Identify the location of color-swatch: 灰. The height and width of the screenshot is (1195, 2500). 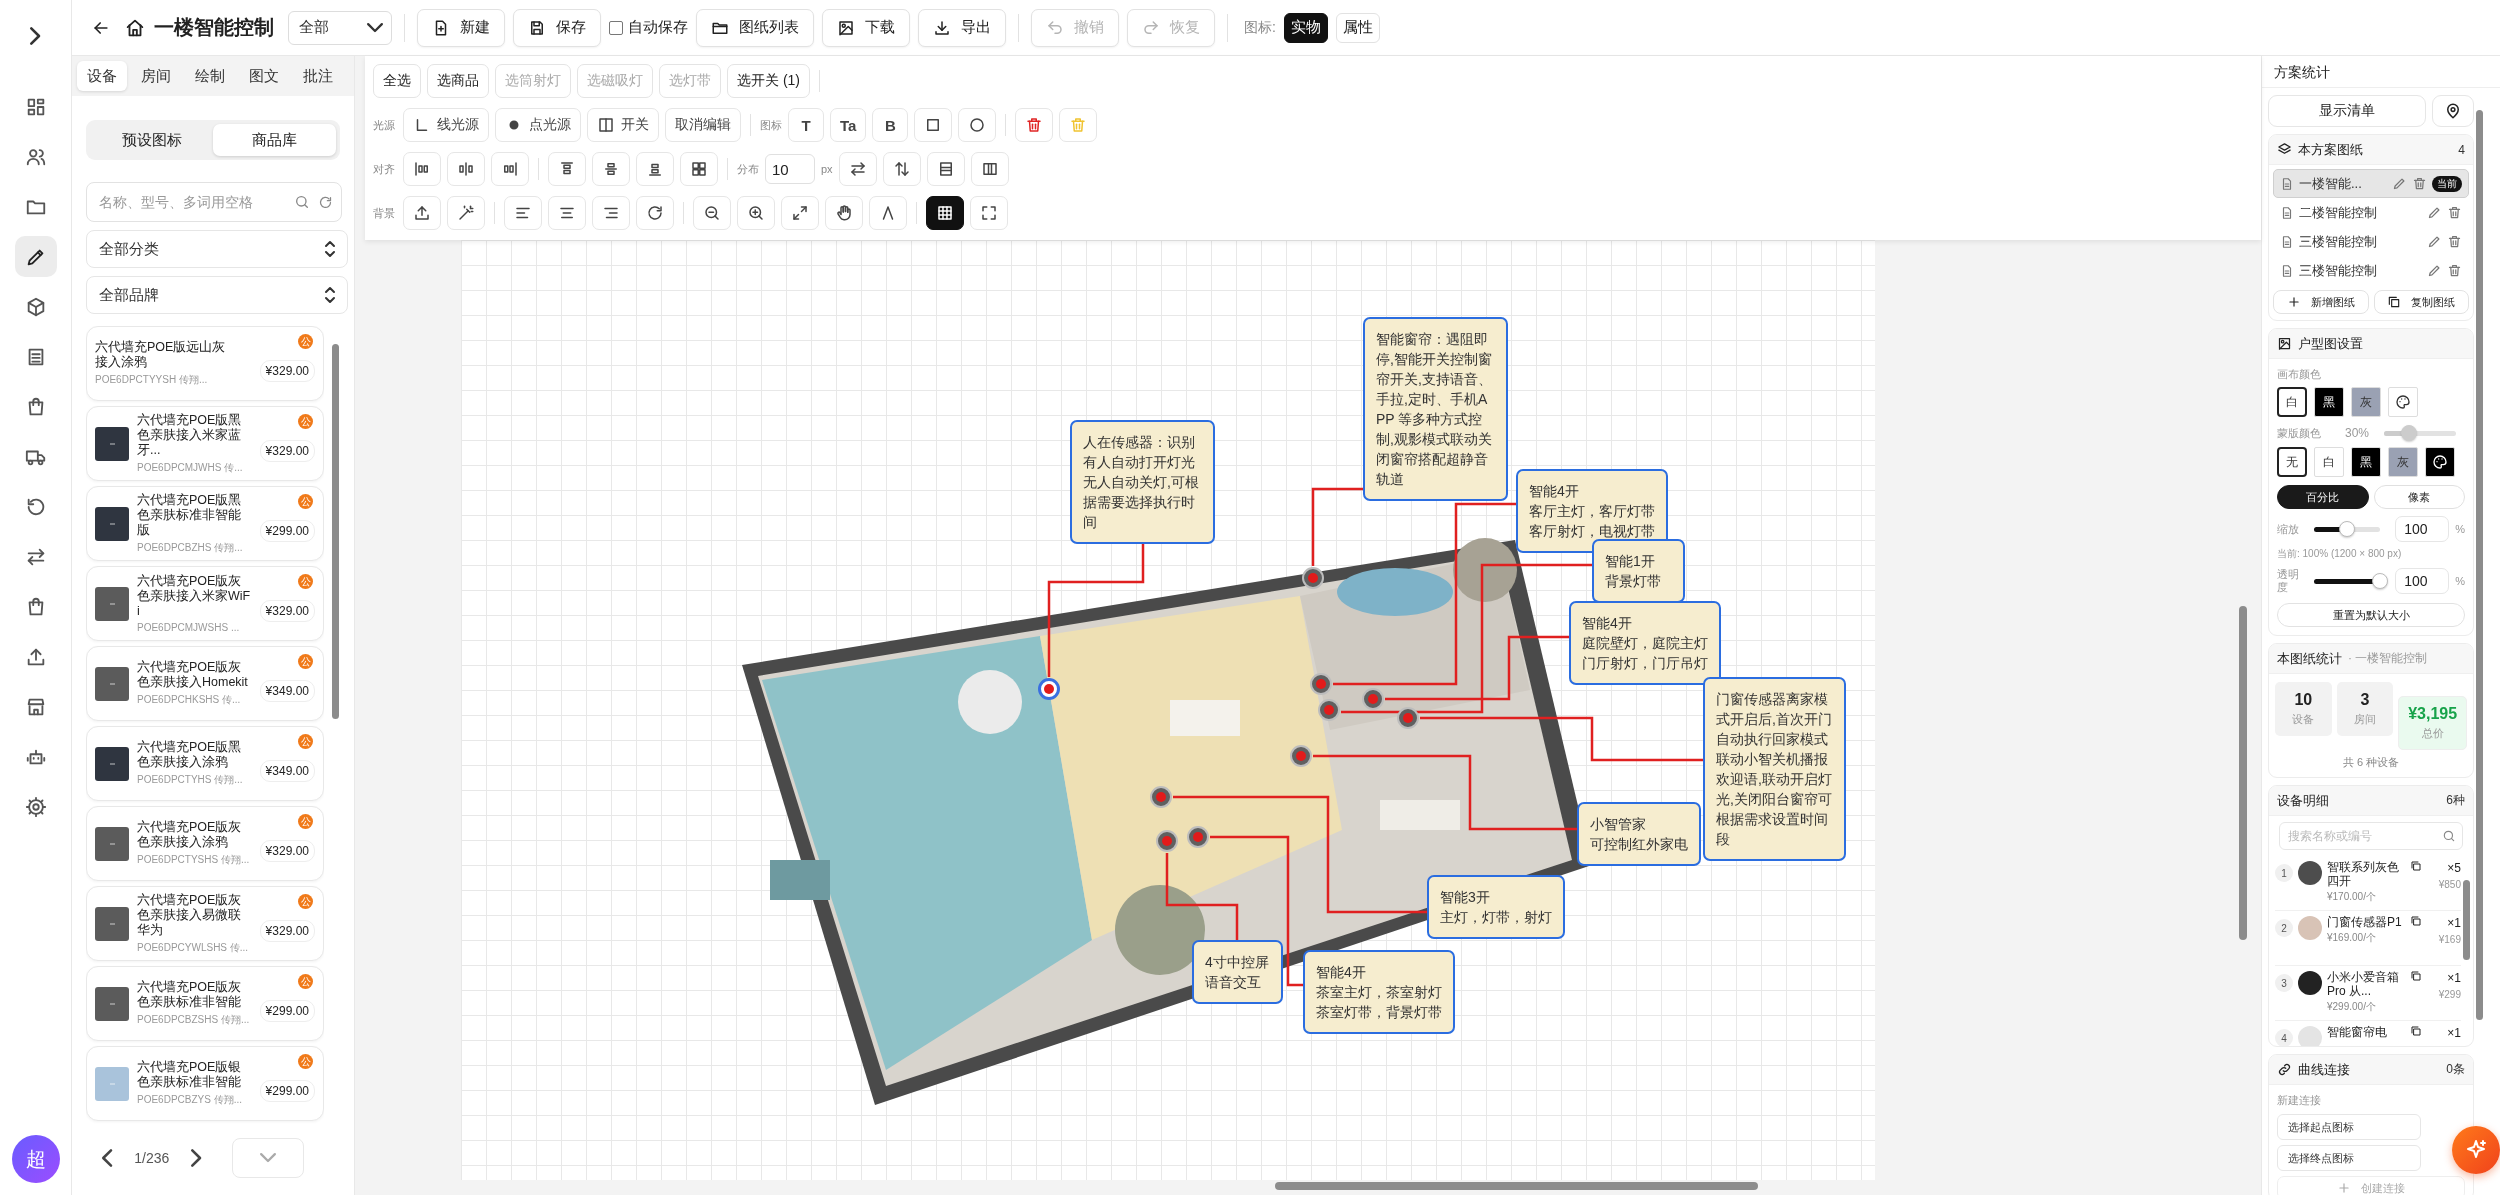
(2366, 402).